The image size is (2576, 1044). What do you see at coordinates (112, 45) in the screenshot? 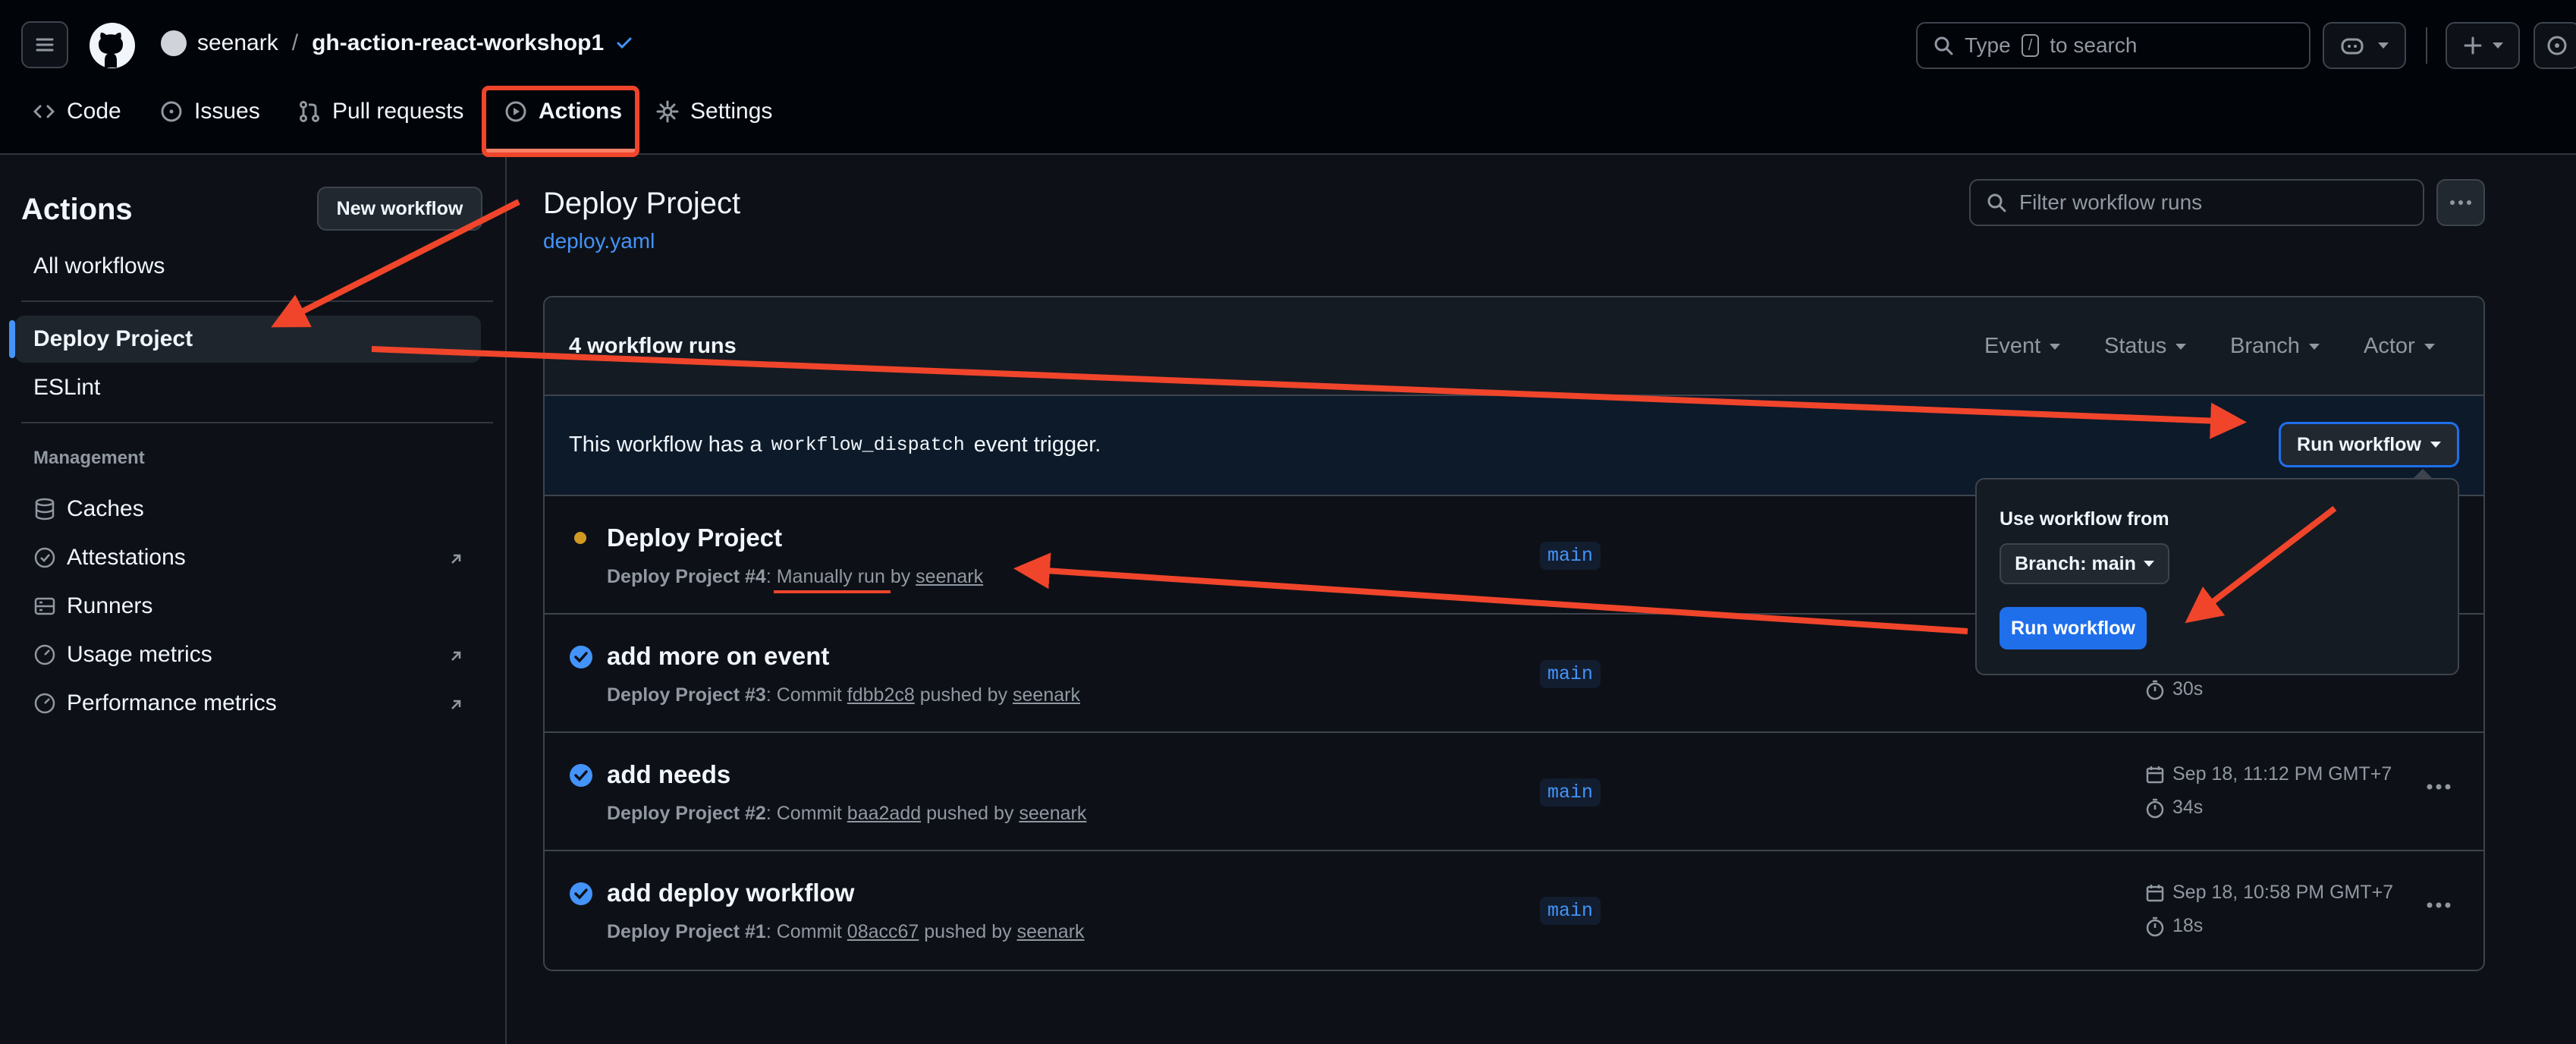
I see `github-logo-icon` at bounding box center [112, 45].